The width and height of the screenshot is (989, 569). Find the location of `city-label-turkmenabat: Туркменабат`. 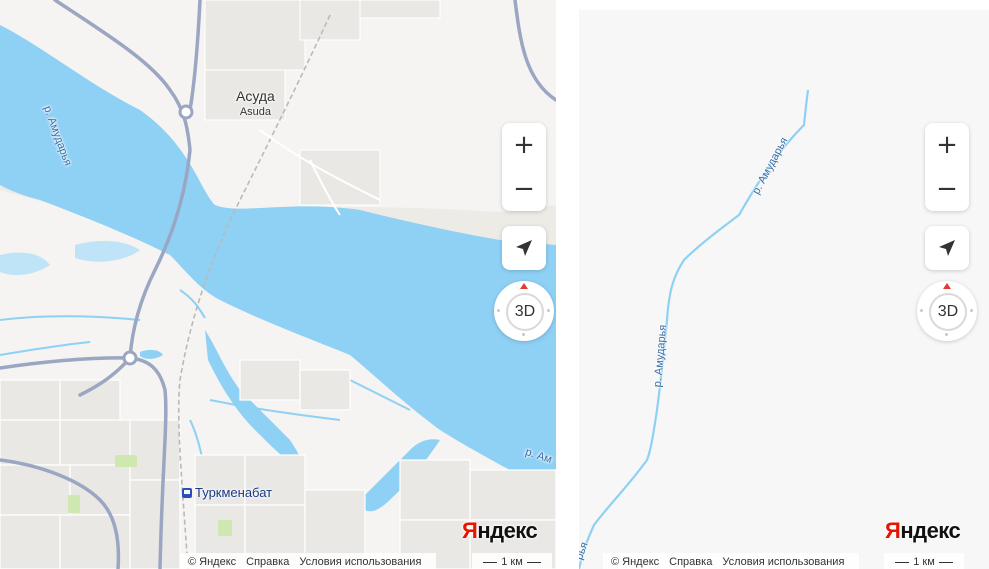

city-label-turkmenabat: Туркменабат is located at coordinates (227, 492).